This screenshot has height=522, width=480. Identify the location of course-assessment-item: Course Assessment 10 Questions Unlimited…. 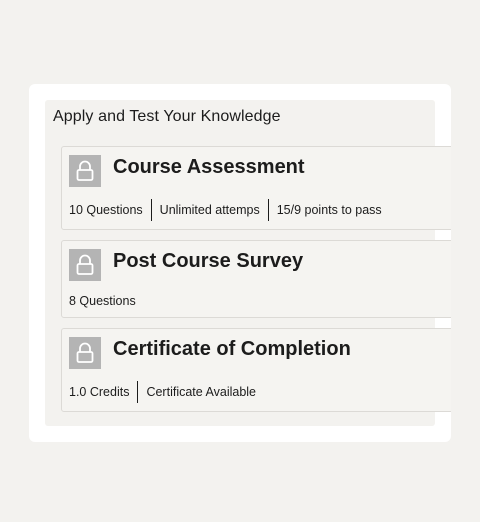
(256, 188).